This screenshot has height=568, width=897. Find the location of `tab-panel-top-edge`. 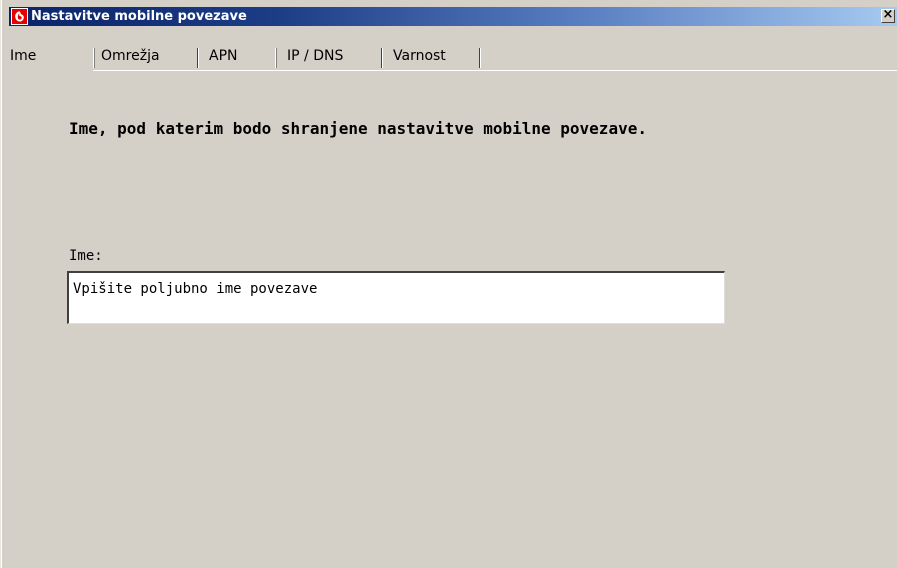

tab-panel-top-edge is located at coordinates (453, 70).